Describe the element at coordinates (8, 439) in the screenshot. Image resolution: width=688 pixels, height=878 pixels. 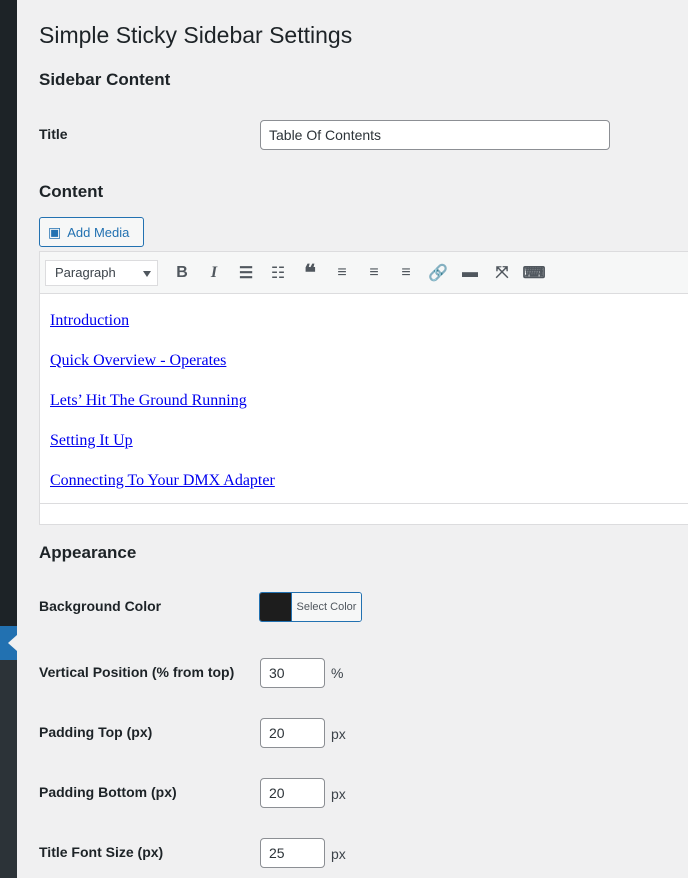
I see `admin-sidebar` at that location.